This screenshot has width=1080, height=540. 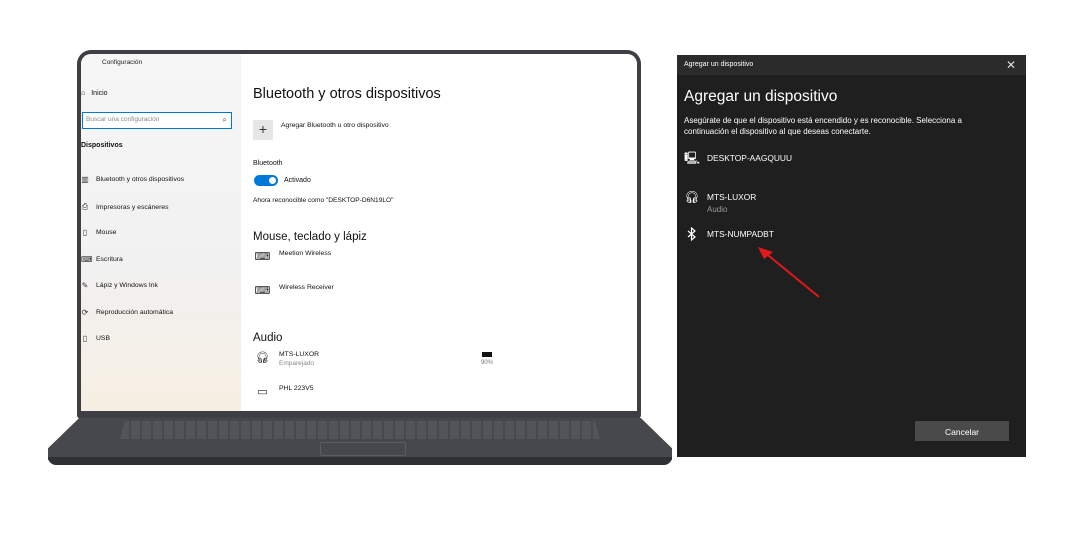 What do you see at coordinates (85, 312) in the screenshot?
I see `autoplay-icon: ⟳` at bounding box center [85, 312].